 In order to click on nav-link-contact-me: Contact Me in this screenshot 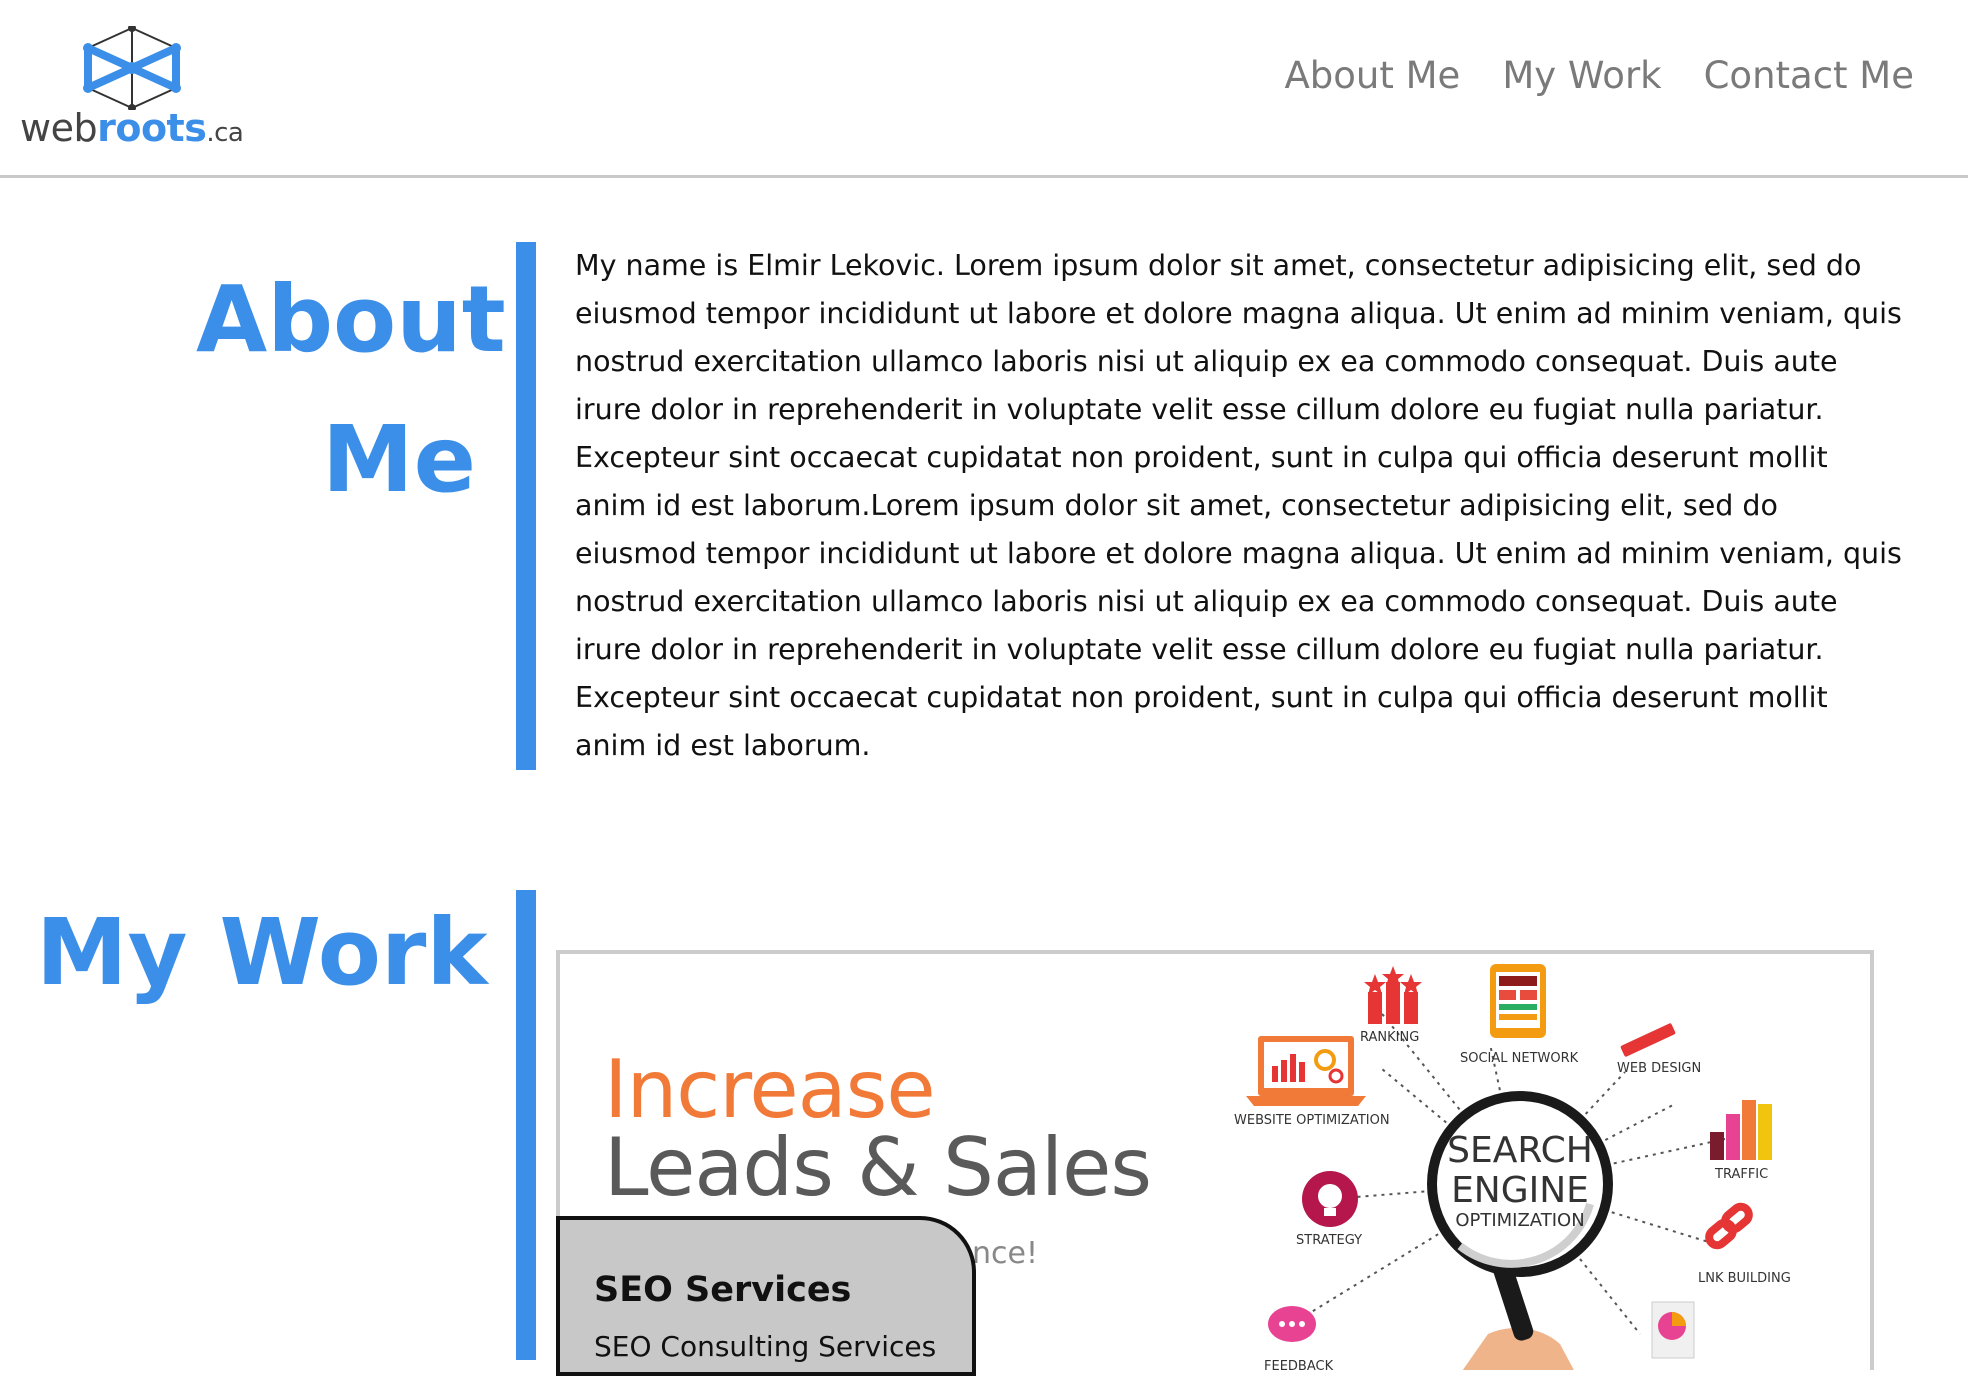, I will do `click(1809, 75)`.